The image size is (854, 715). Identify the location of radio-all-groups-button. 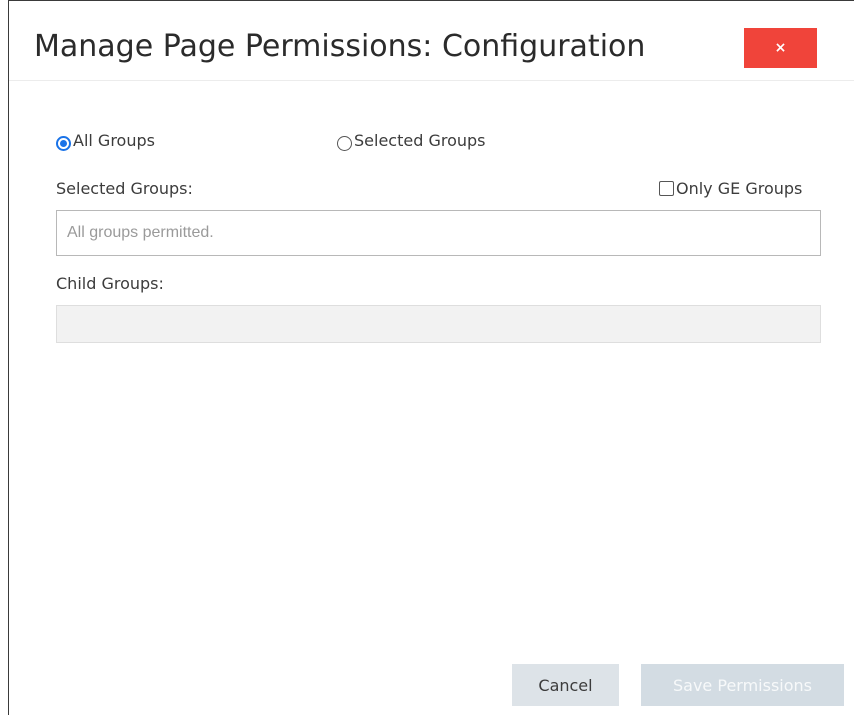
(63, 143).